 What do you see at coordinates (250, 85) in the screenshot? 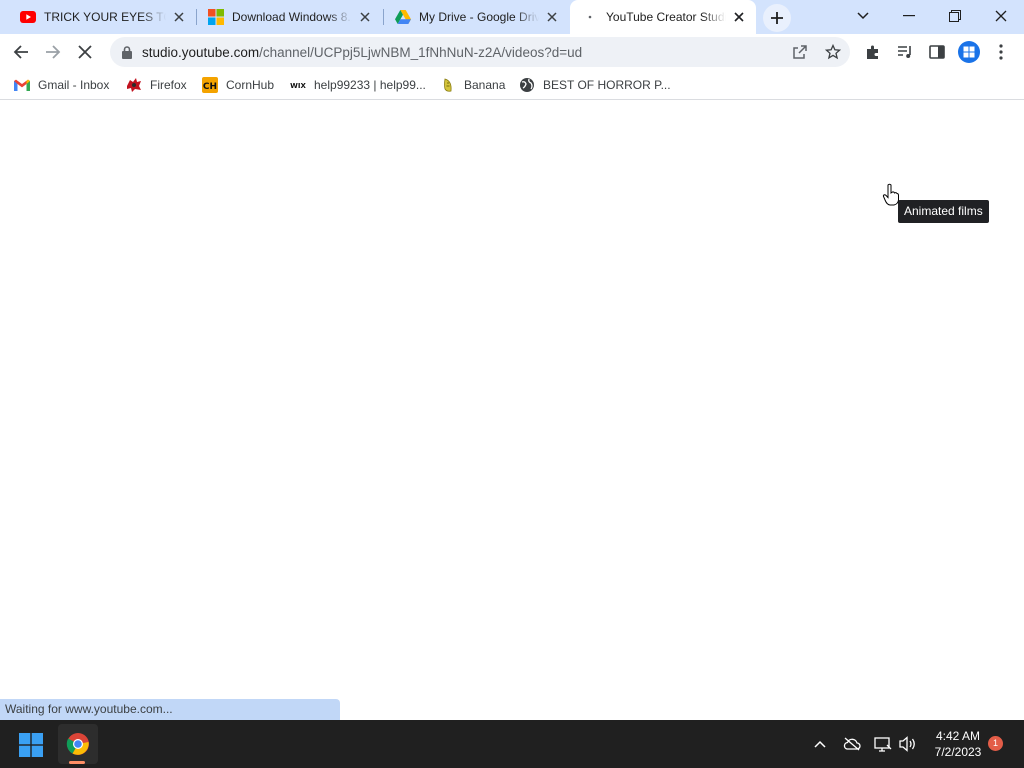
I see `bookmark-label: CornHub` at bounding box center [250, 85].